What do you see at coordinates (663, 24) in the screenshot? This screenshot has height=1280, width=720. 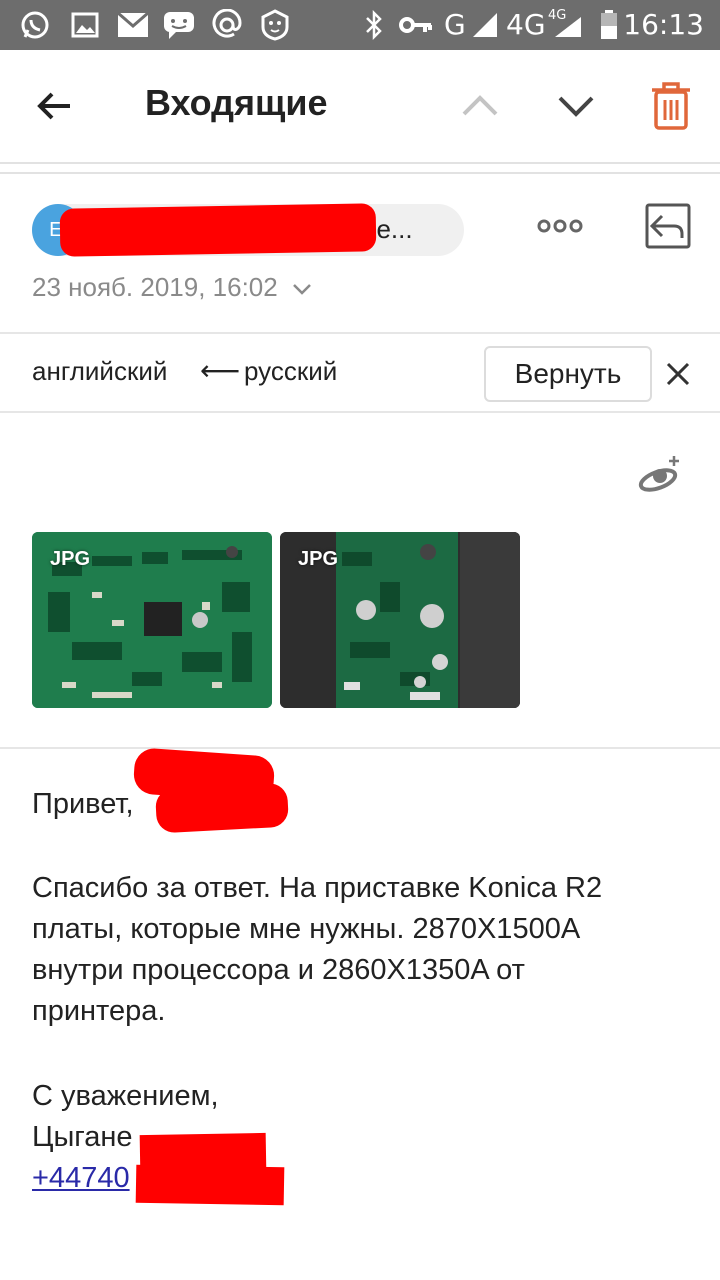 I see `clock: 16:13` at bounding box center [663, 24].